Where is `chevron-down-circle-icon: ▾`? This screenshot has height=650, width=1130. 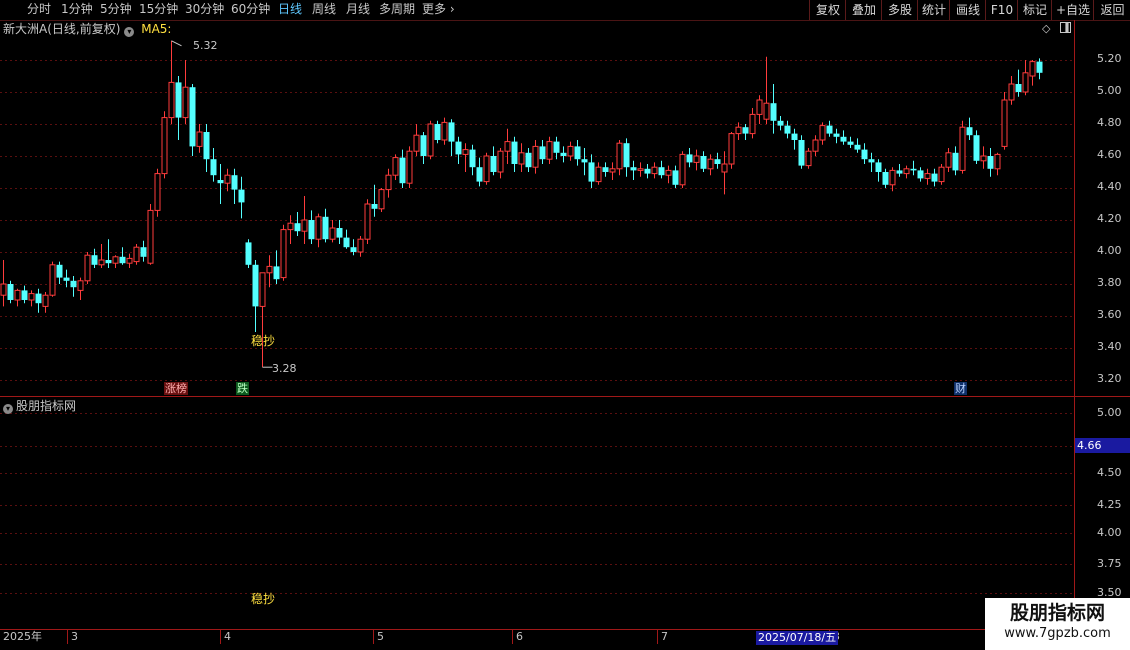 chevron-down-circle-icon: ▾ is located at coordinates (8, 409).